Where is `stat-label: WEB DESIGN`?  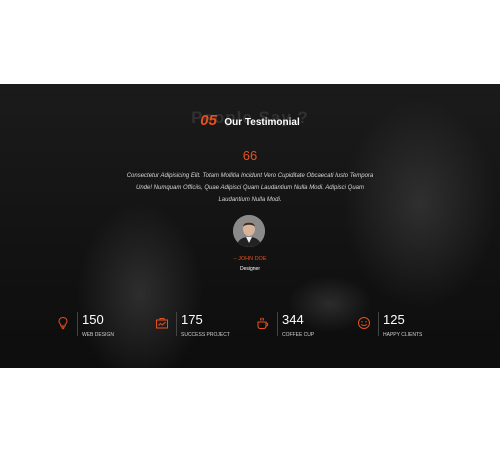 stat-label: WEB DESIGN is located at coordinates (98, 335).